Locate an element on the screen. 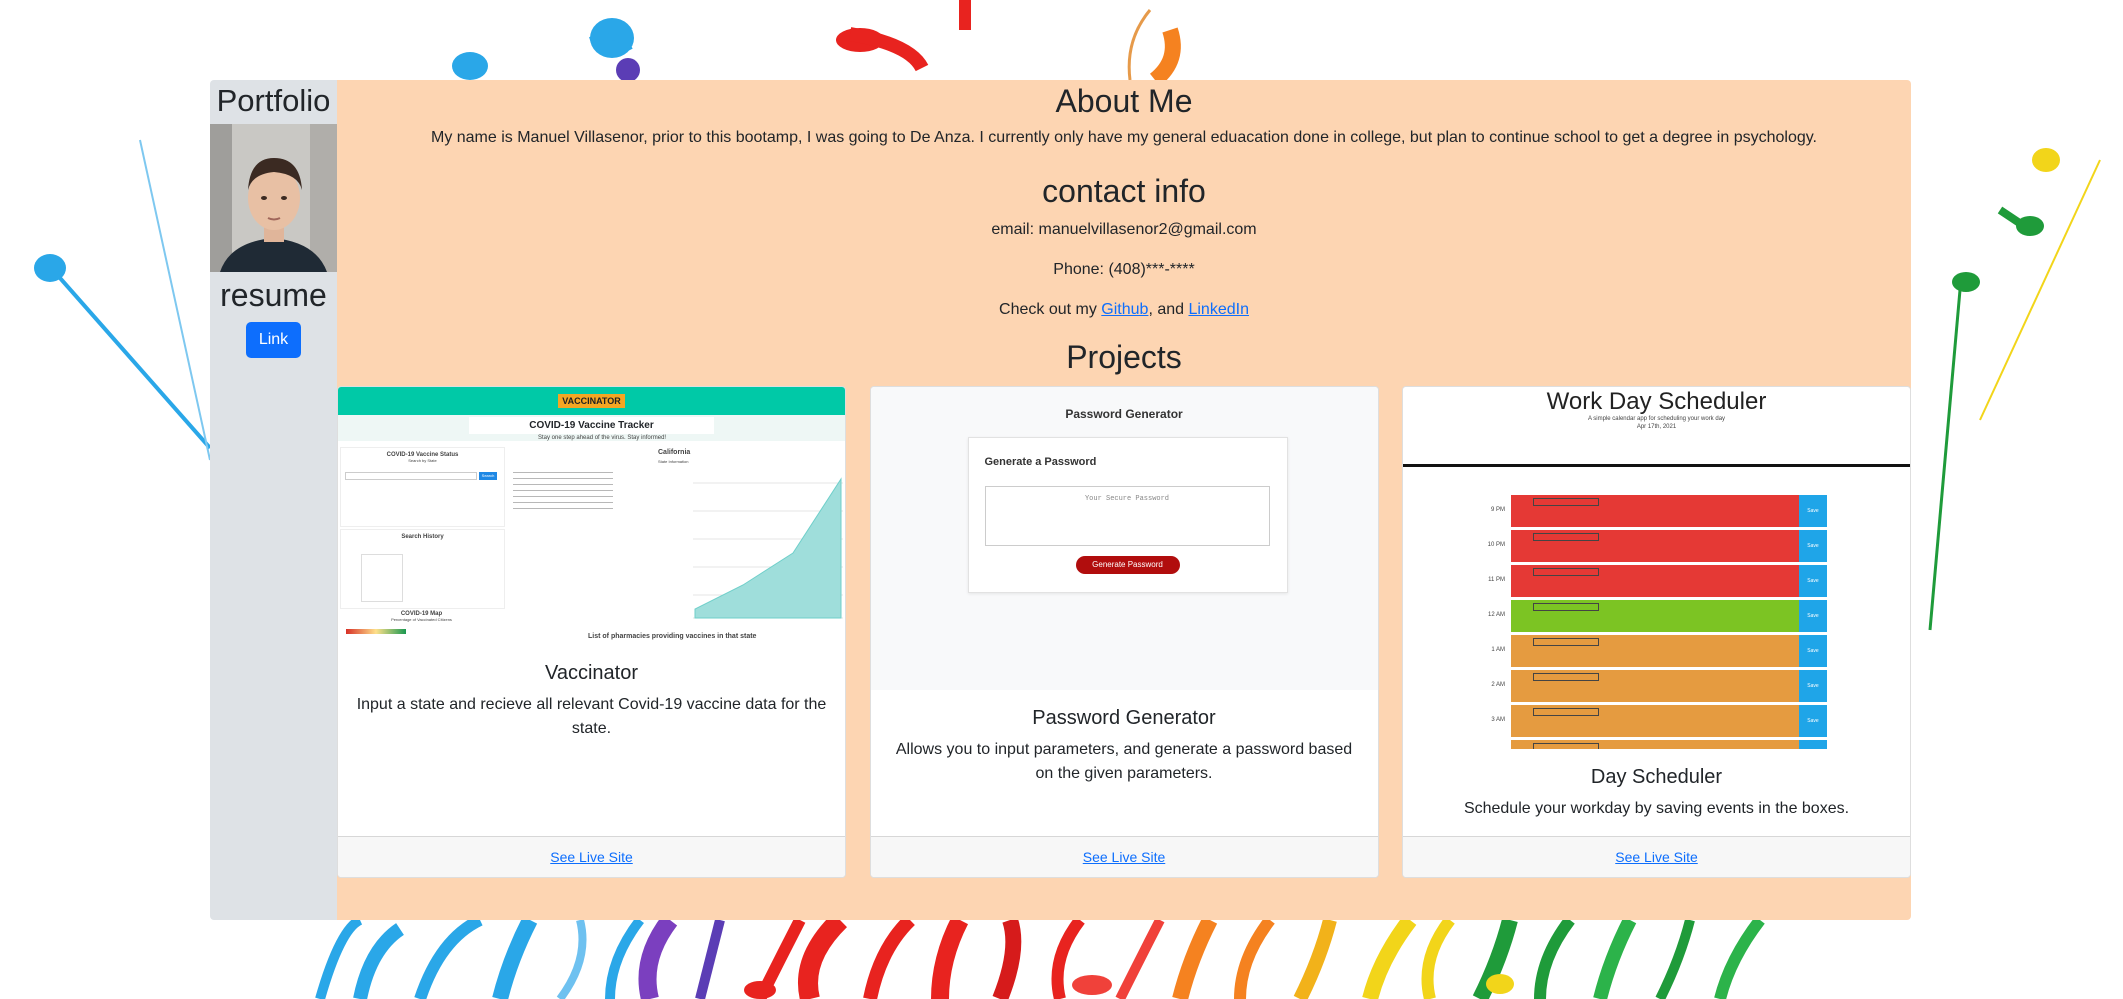 The height and width of the screenshot is (999, 2123). pw-preview-textarea: Your Secure Password is located at coordinates (1127, 516).